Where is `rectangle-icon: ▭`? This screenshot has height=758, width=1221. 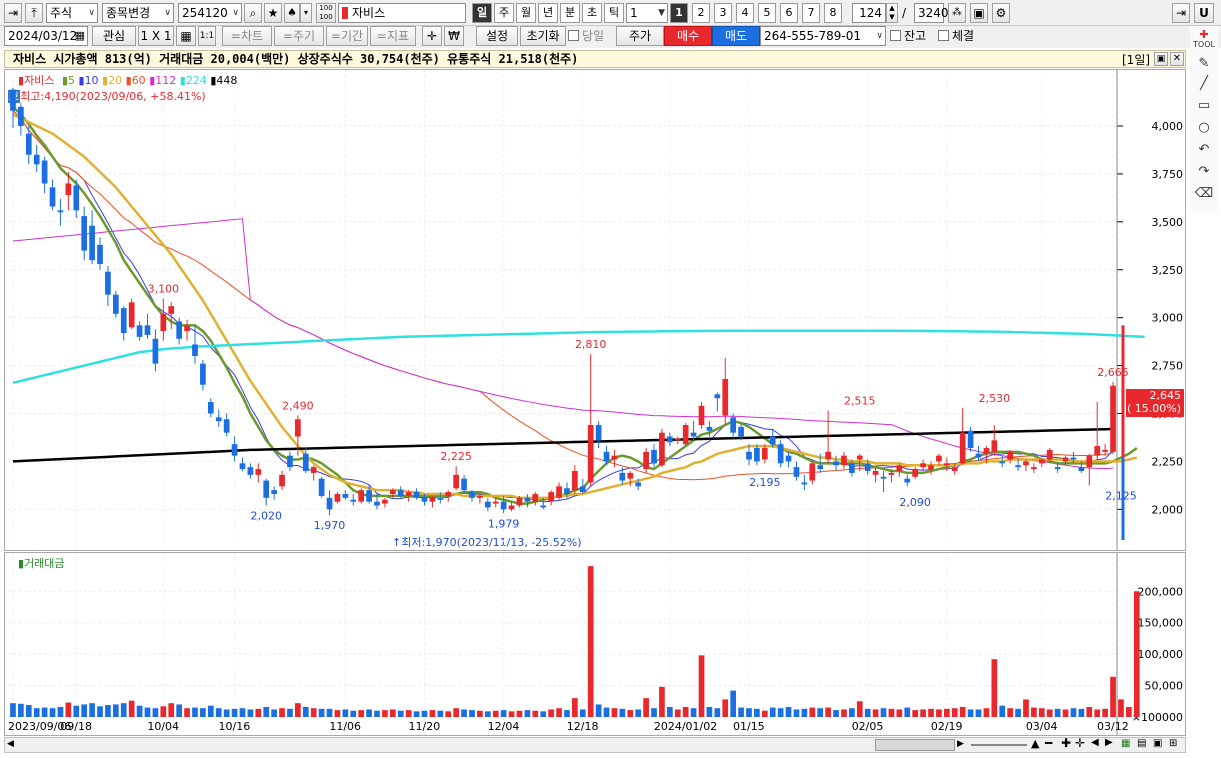
rectangle-icon: ▭ is located at coordinates (1204, 108).